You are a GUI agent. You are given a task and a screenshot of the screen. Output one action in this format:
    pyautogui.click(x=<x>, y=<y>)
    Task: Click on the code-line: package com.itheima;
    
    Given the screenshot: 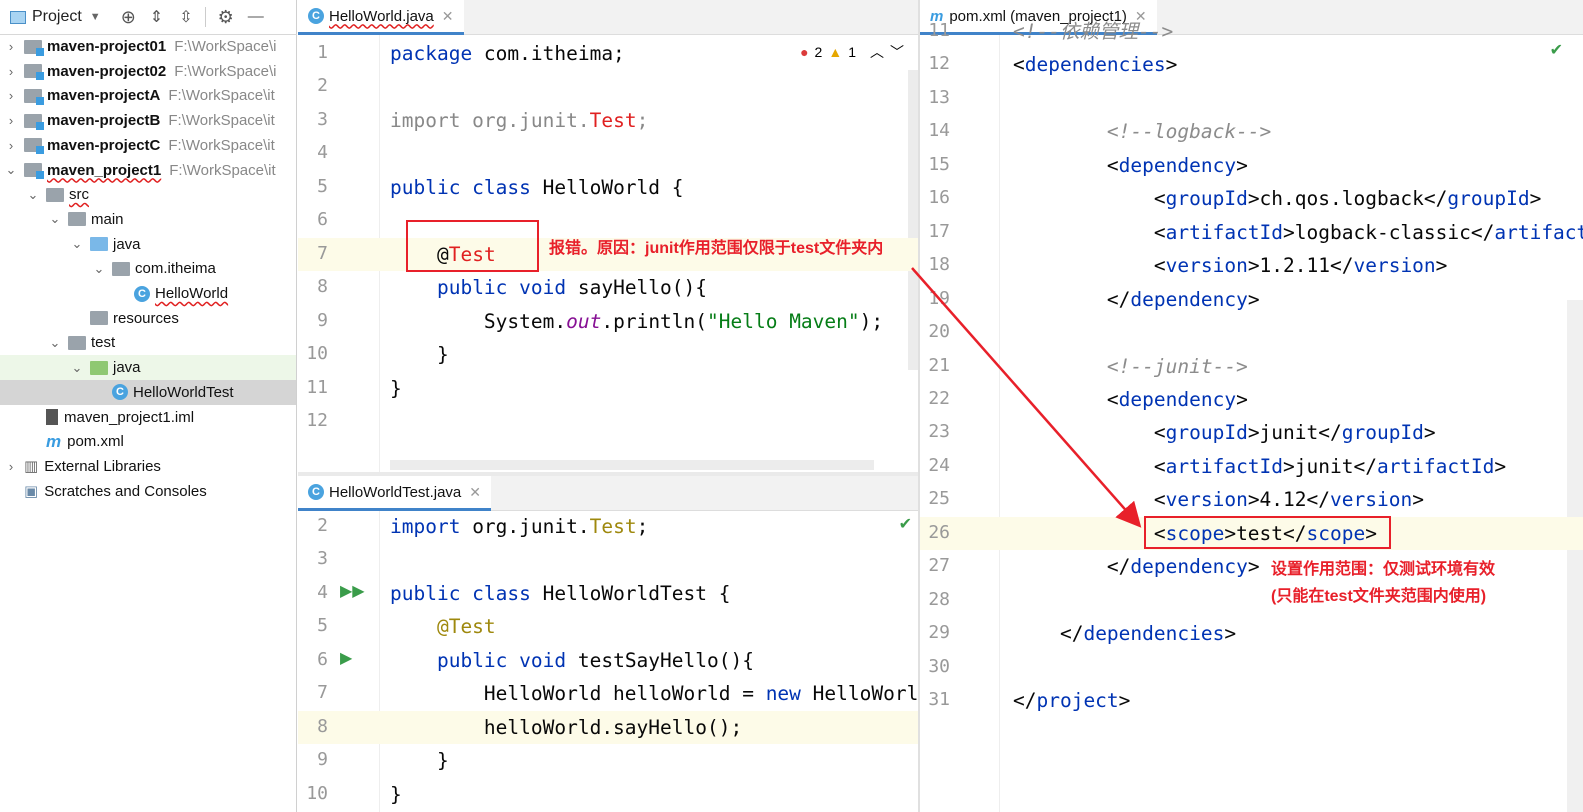 What is the action you would take?
    pyautogui.click(x=507, y=53)
    